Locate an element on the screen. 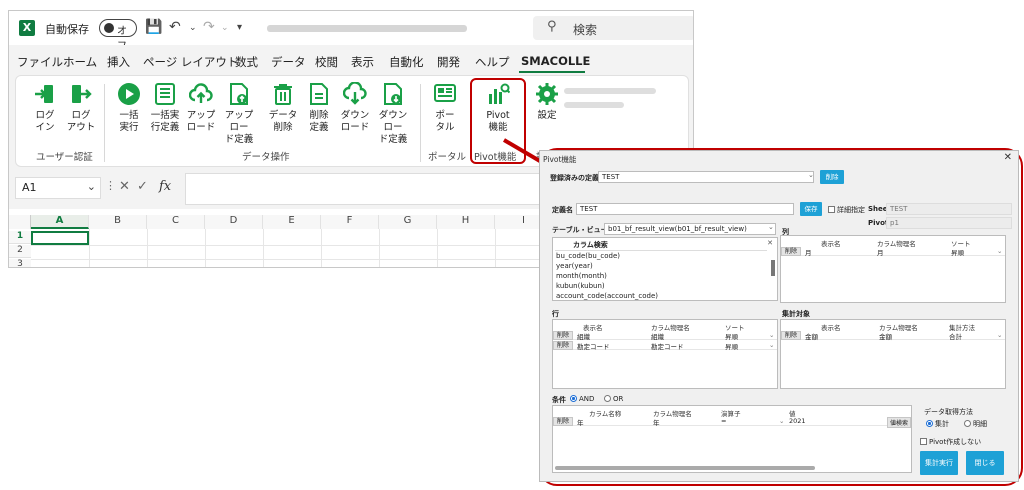  col-header: C is located at coordinates (176, 222).